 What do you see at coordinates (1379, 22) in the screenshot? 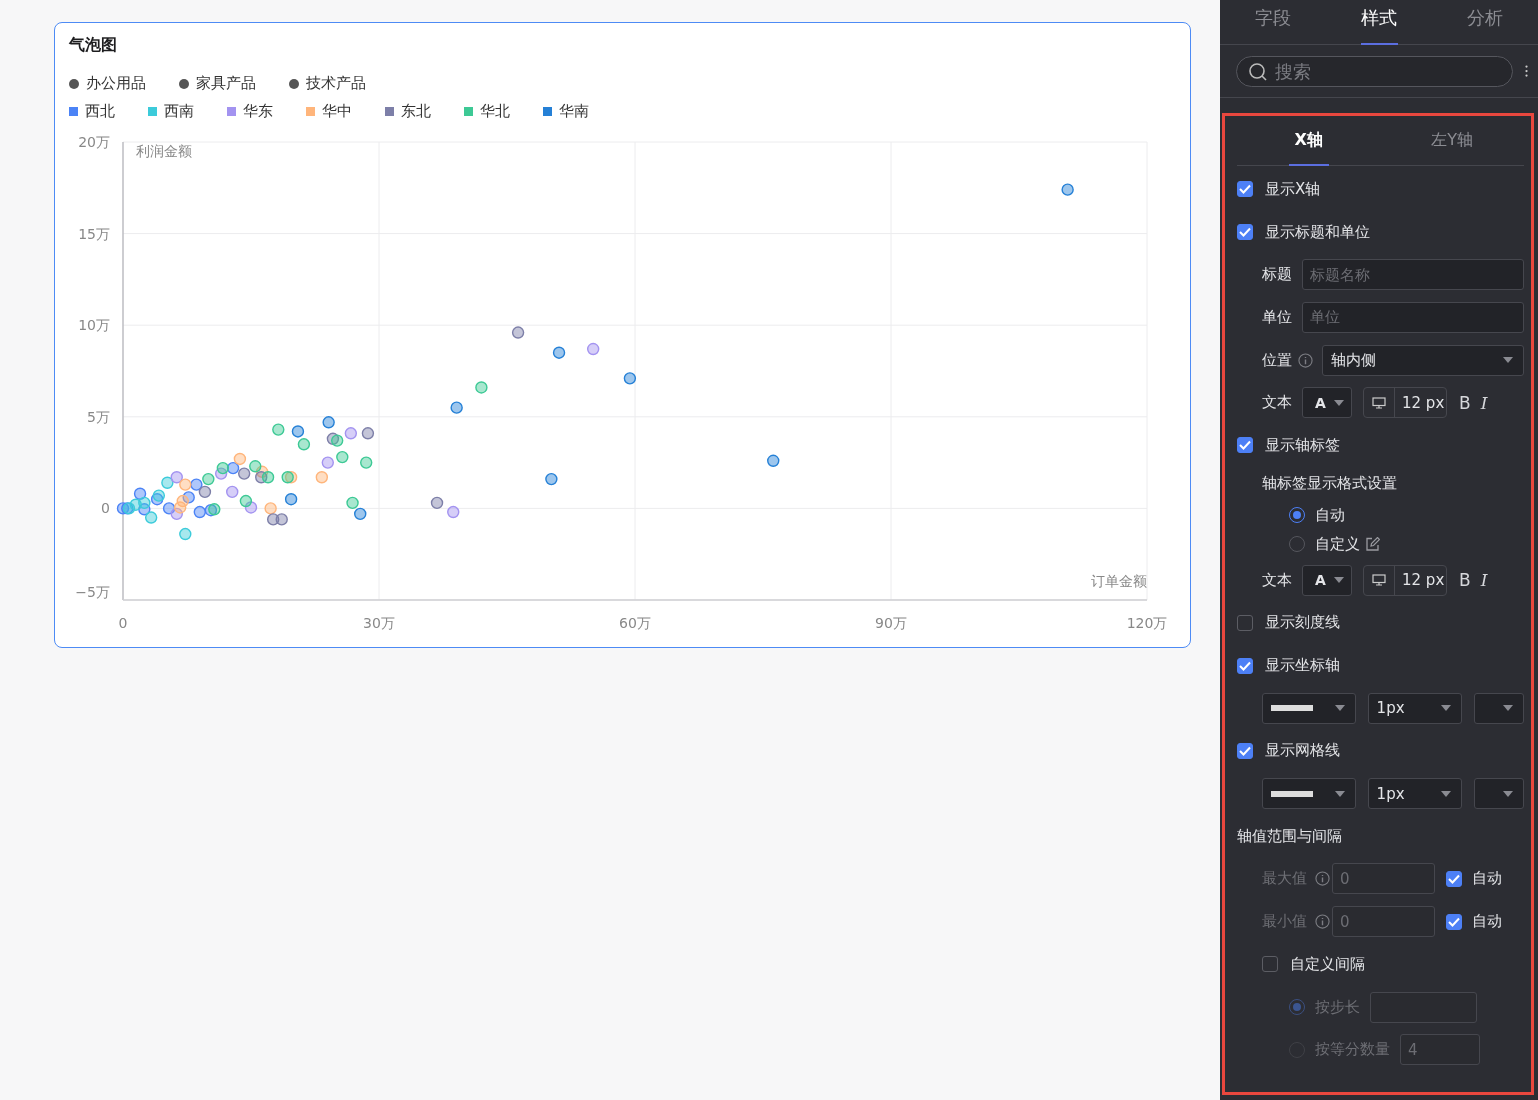
I see `panel-tab: 样式` at bounding box center [1379, 22].